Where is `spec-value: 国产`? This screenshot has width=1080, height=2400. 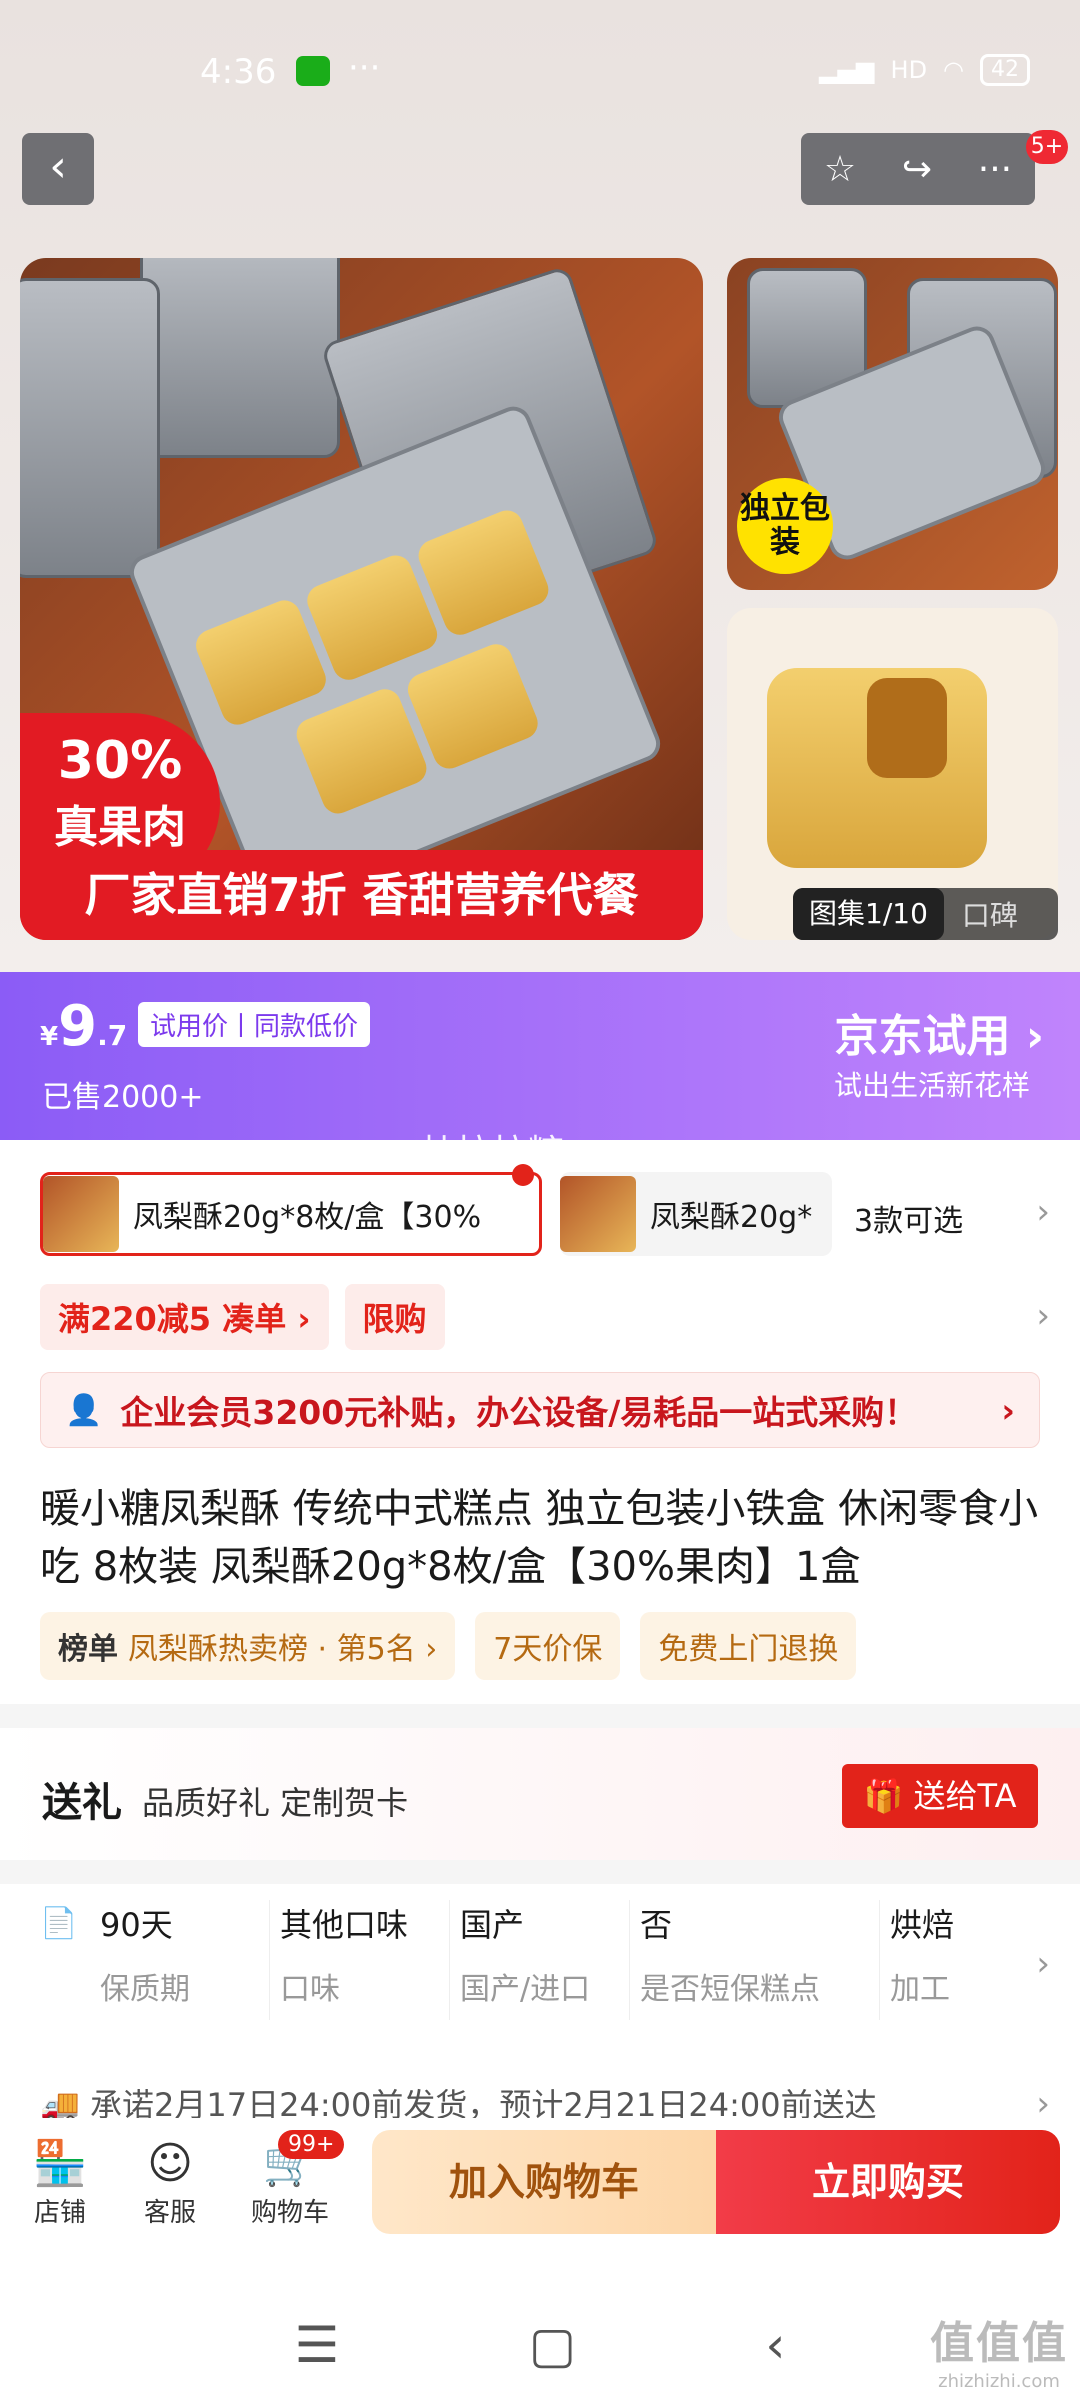
spec-value: 国产 is located at coordinates (492, 1925).